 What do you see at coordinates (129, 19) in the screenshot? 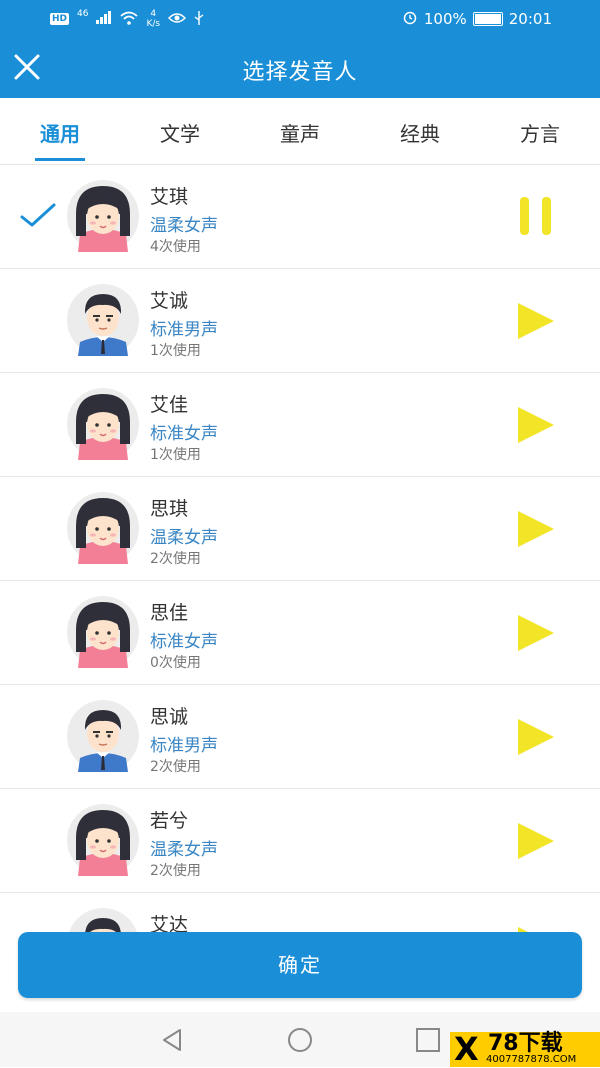
I see `wifi-icon` at bounding box center [129, 19].